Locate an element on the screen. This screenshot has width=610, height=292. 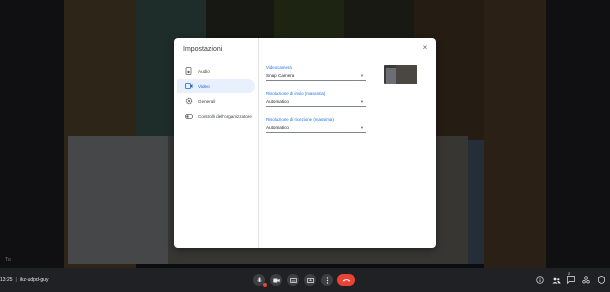
captions-button is located at coordinates (293, 280).